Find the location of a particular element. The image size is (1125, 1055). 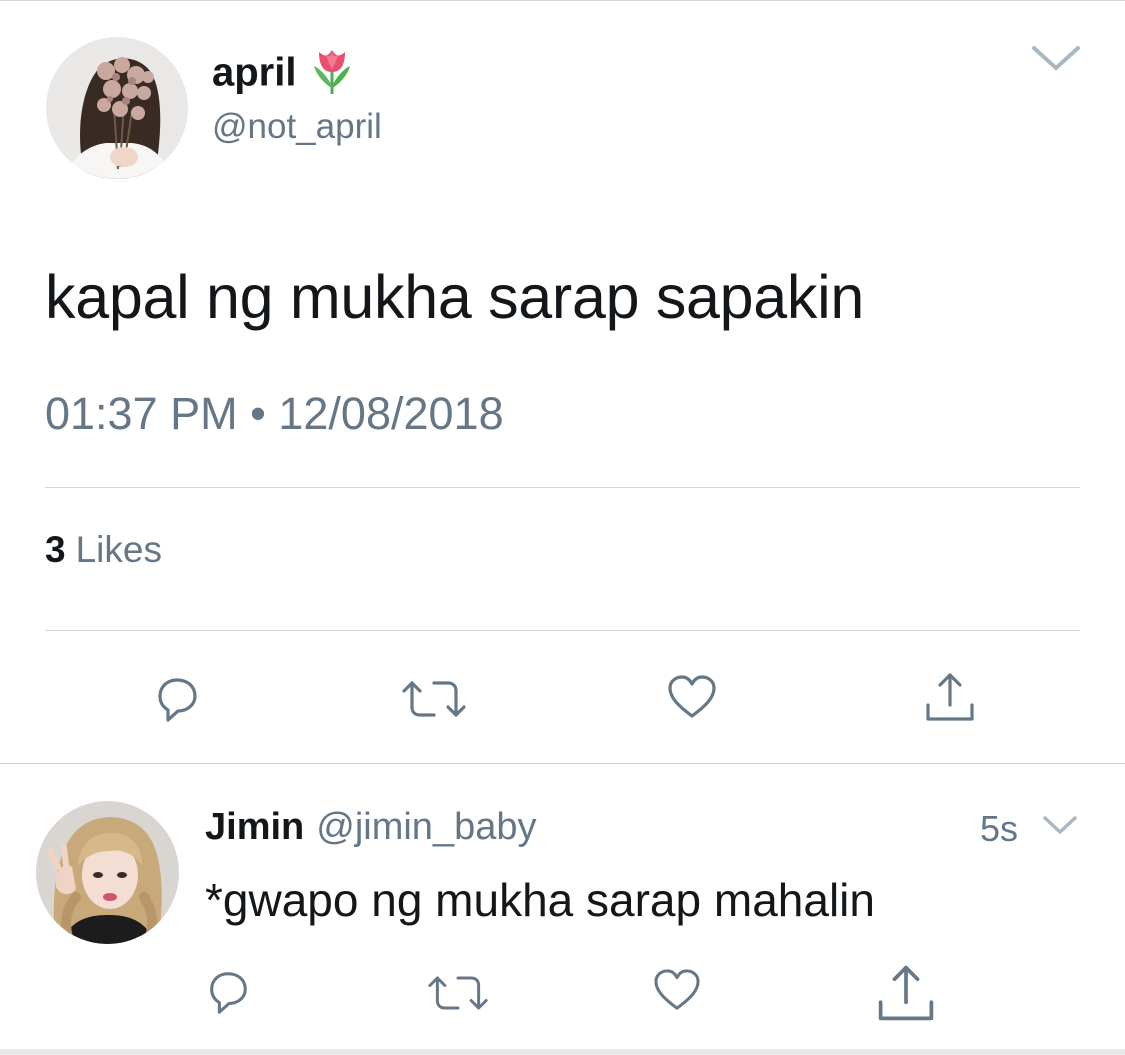

reply-share-button is located at coordinates (906, 993).